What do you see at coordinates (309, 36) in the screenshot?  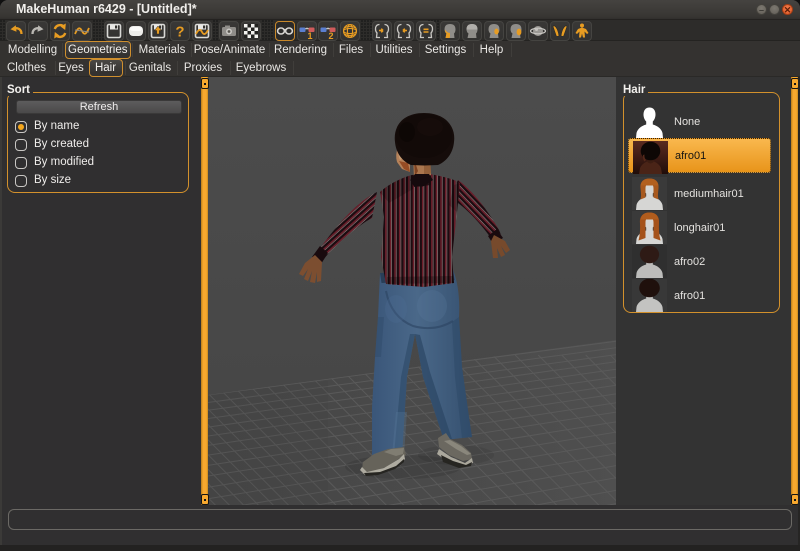 I see `svg-text: 1` at bounding box center [309, 36].